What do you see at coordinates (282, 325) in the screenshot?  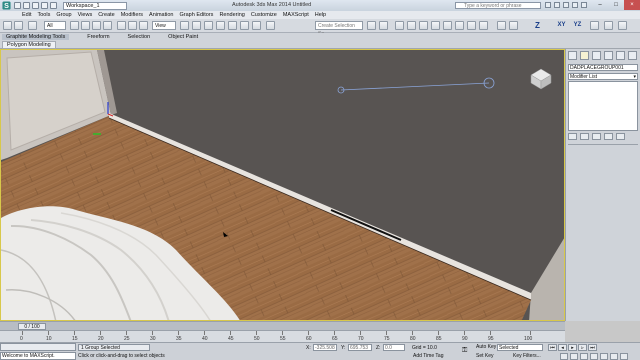 I see `time-slider: 0 / 100` at bounding box center [282, 325].